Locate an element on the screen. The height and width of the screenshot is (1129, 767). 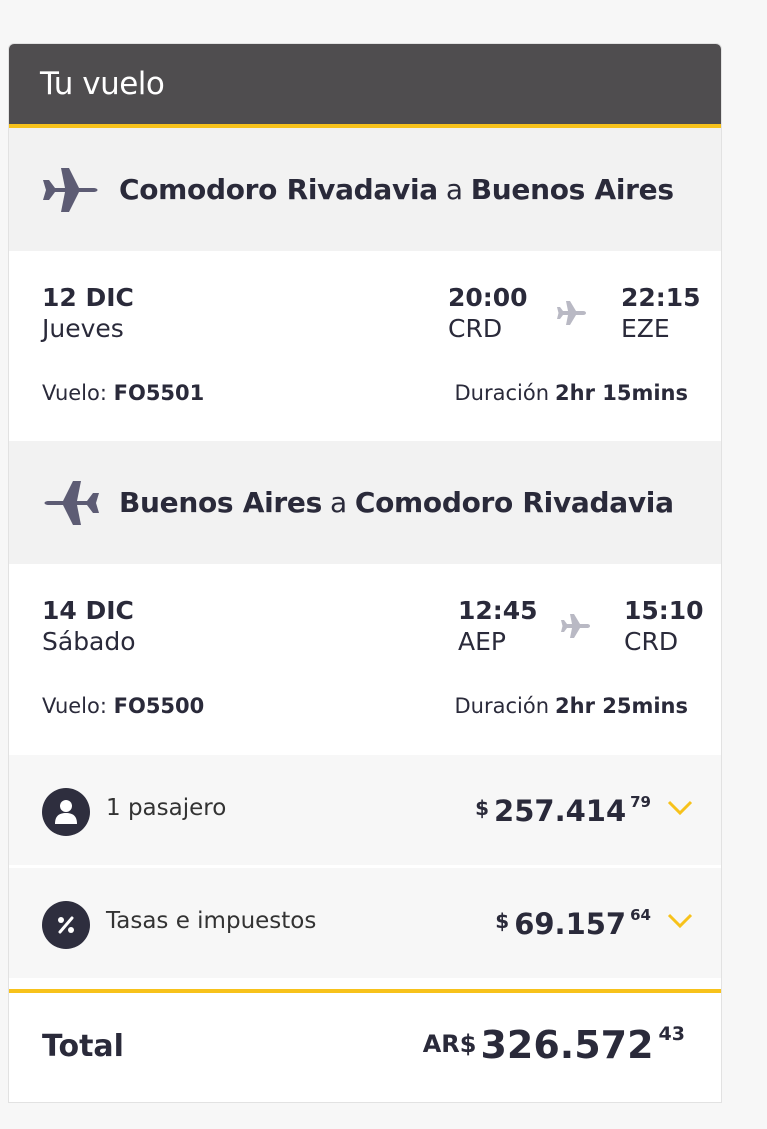
plane-return-icon is located at coordinates (71, 502).